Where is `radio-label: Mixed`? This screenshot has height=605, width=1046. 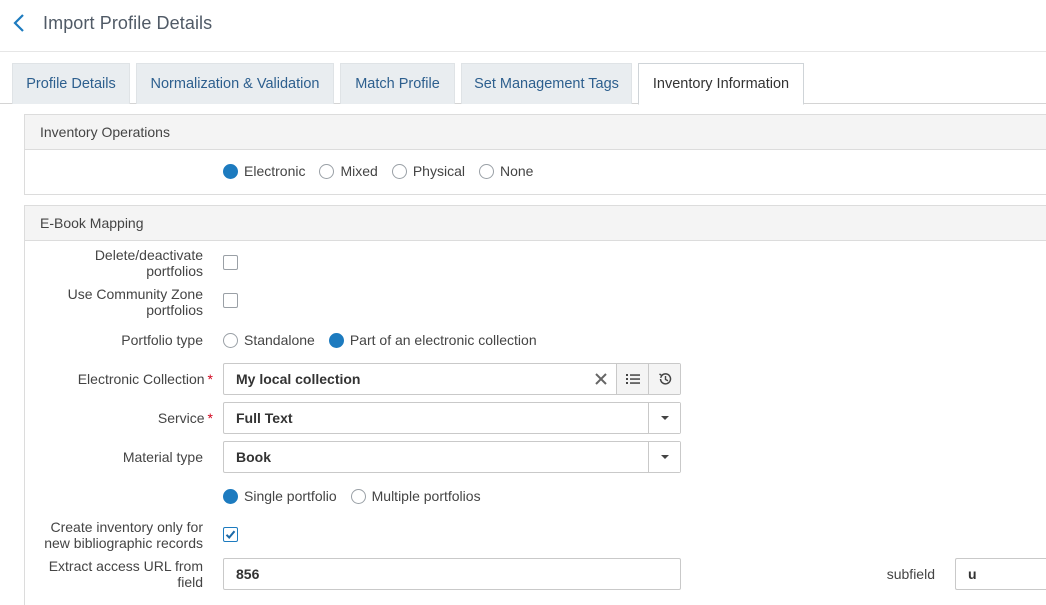
radio-label: Mixed is located at coordinates (359, 171).